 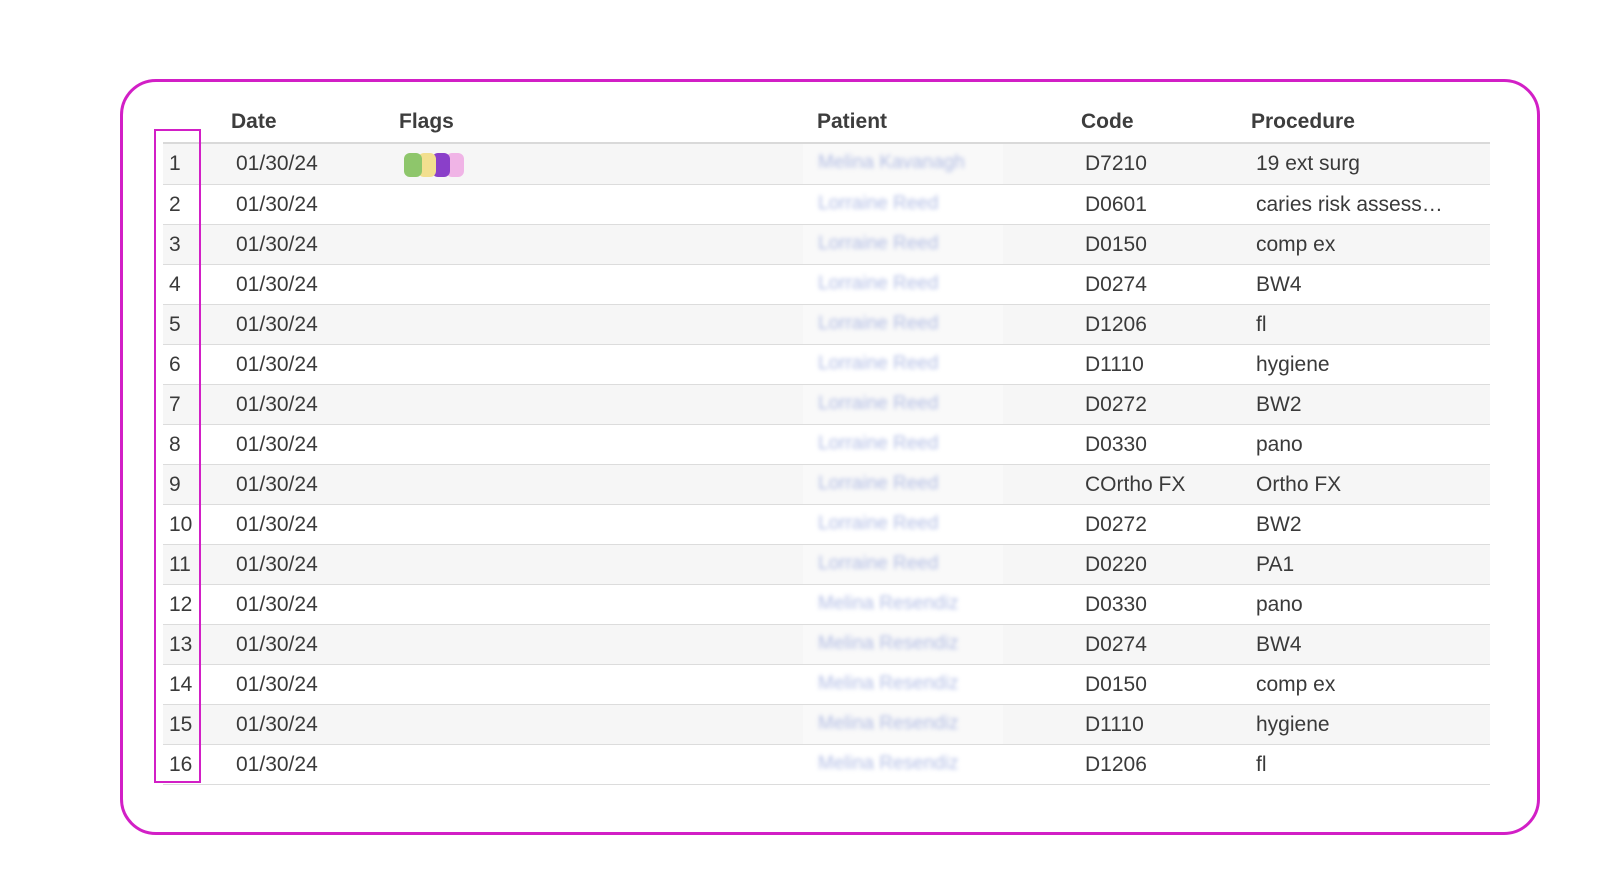 I want to click on row-number-cell: 7, so click(x=175, y=404).